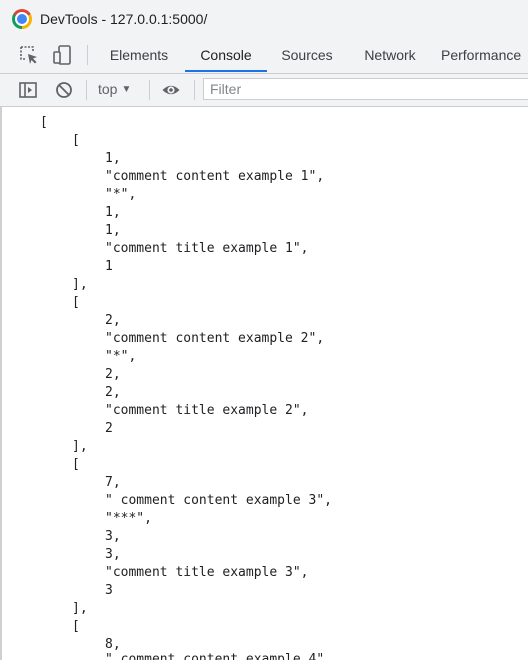  What do you see at coordinates (62, 55) in the screenshot?
I see `device-toolbar-icon` at bounding box center [62, 55].